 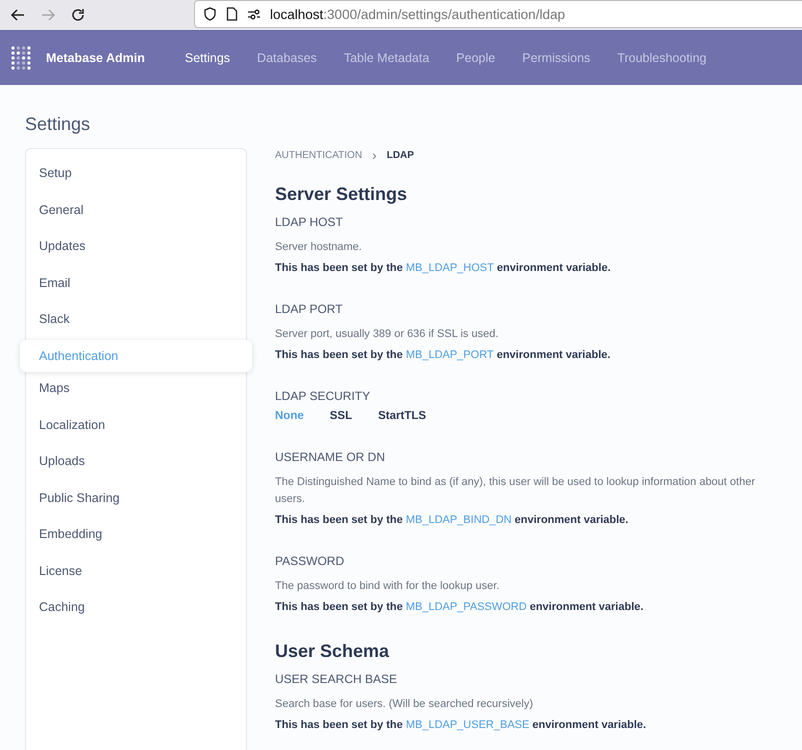 I want to click on setting-description: Search base for users. (Will be searched recursively), so click(x=404, y=704).